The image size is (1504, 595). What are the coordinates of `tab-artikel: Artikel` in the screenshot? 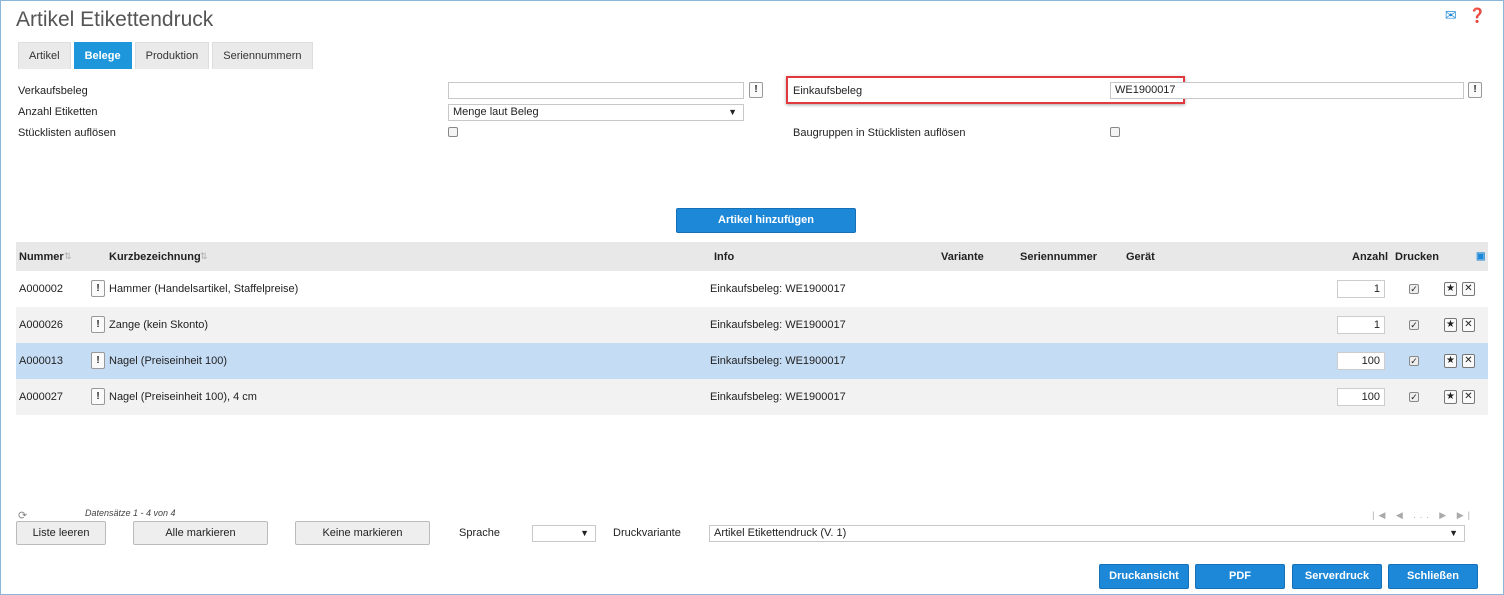 It's located at (44, 55).